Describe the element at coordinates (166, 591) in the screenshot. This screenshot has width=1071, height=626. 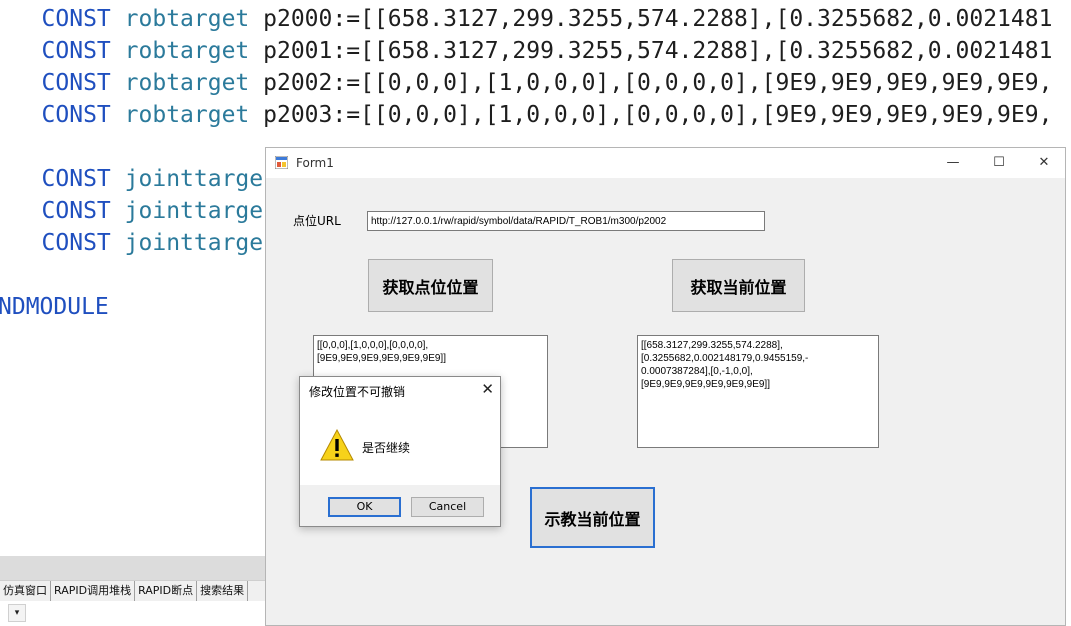
I see `tab-rapid-breakpoints: RAPID断点` at that location.